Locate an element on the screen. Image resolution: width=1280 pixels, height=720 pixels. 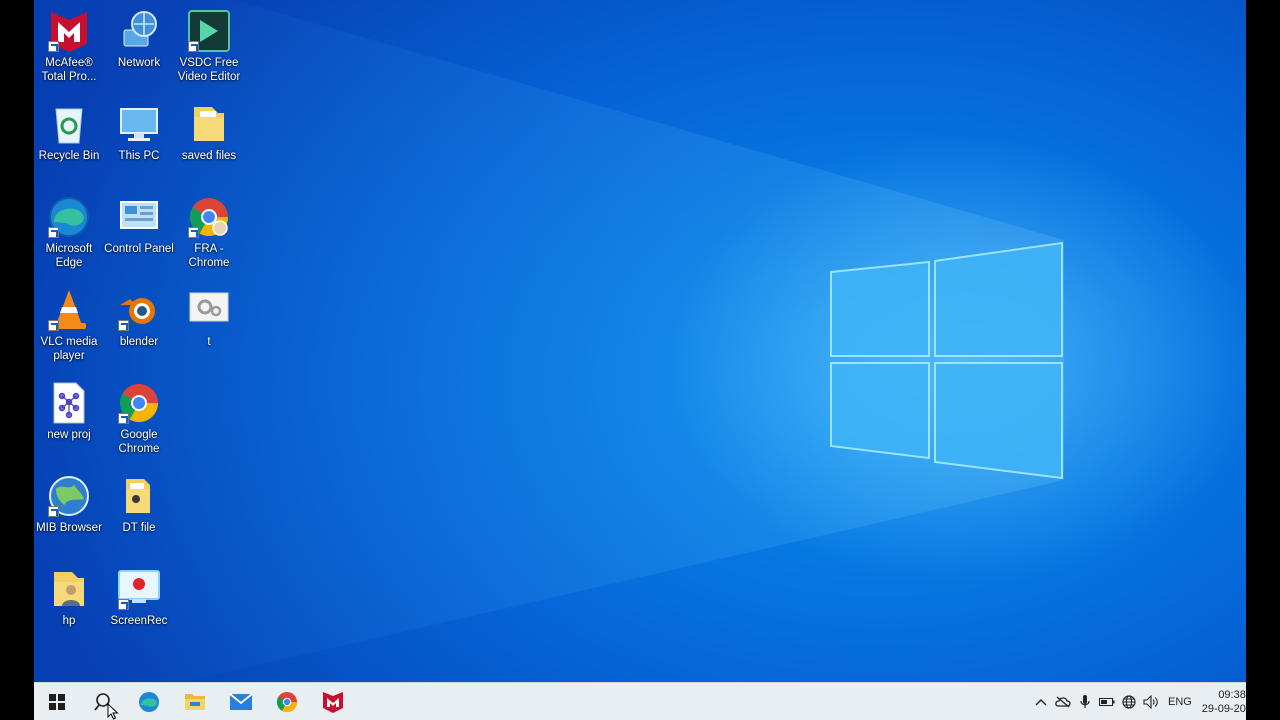
desktop-icon-new-proj: new proj is located at coordinates (69, 411).